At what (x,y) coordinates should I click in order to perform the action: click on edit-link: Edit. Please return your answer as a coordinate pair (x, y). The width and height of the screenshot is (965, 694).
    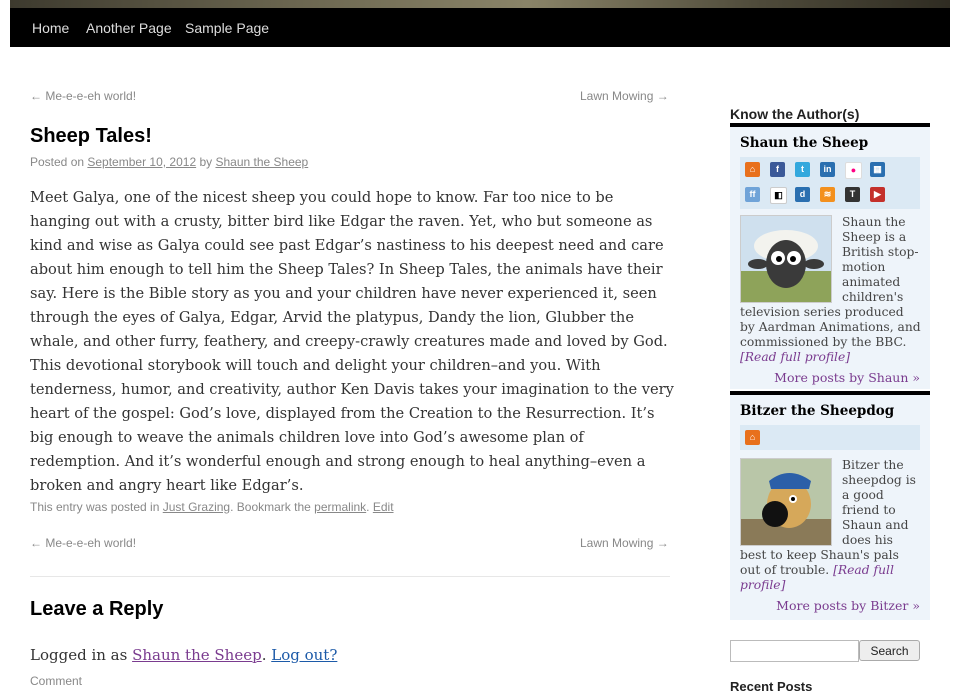
    Looking at the image, I should click on (383, 507).